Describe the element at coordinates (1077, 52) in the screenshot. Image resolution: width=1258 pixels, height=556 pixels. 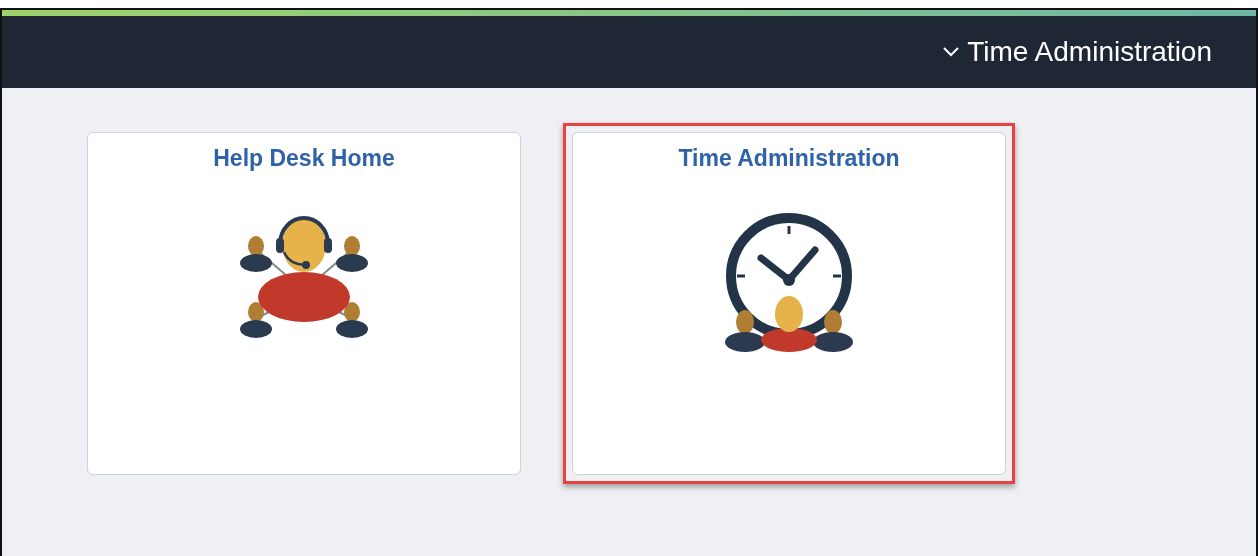
I see `page-title-menu: Time Administration` at that location.